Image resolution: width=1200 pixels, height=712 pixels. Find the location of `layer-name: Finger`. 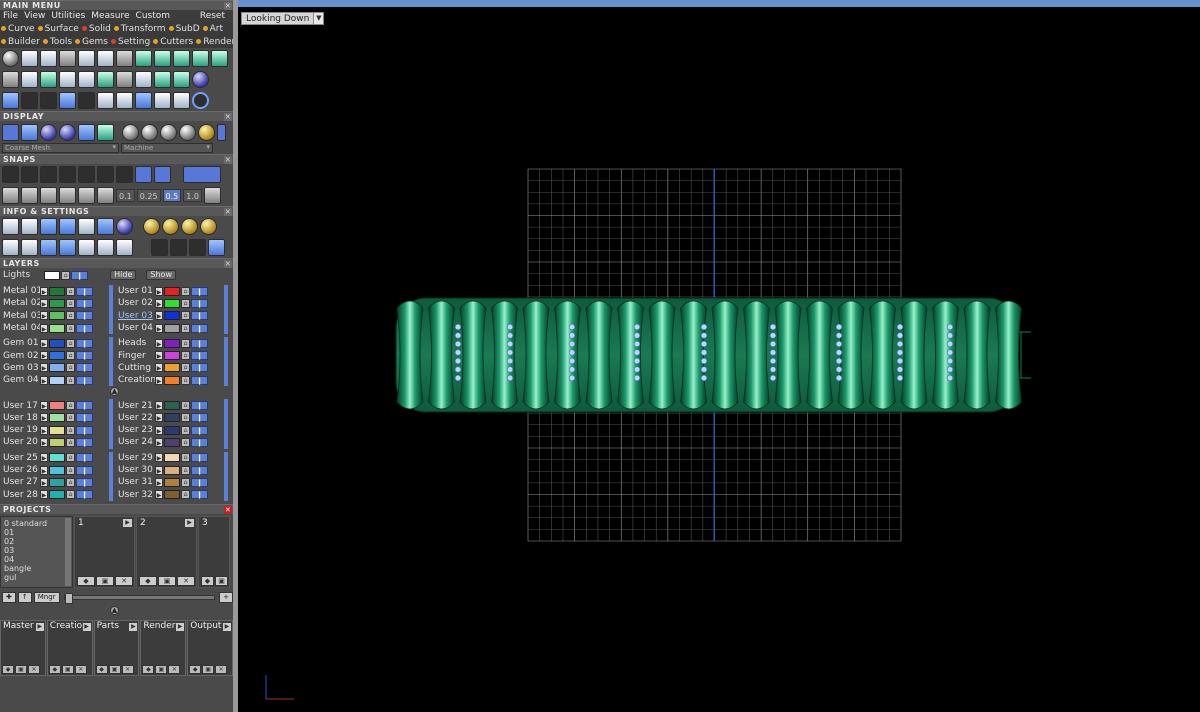

layer-name: Finger is located at coordinates (135, 356).